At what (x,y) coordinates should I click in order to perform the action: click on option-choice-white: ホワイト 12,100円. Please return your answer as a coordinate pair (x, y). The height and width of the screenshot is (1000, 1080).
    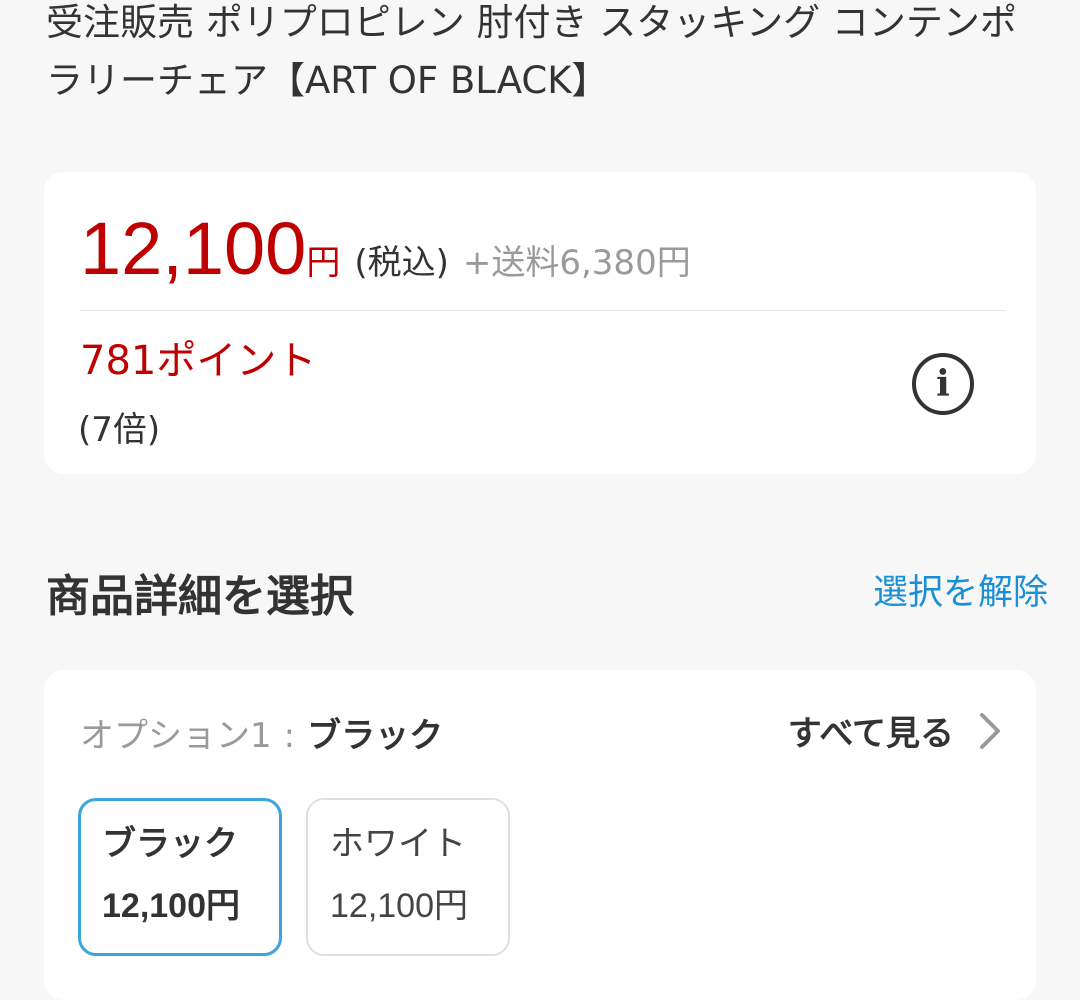
    Looking at the image, I should click on (408, 877).